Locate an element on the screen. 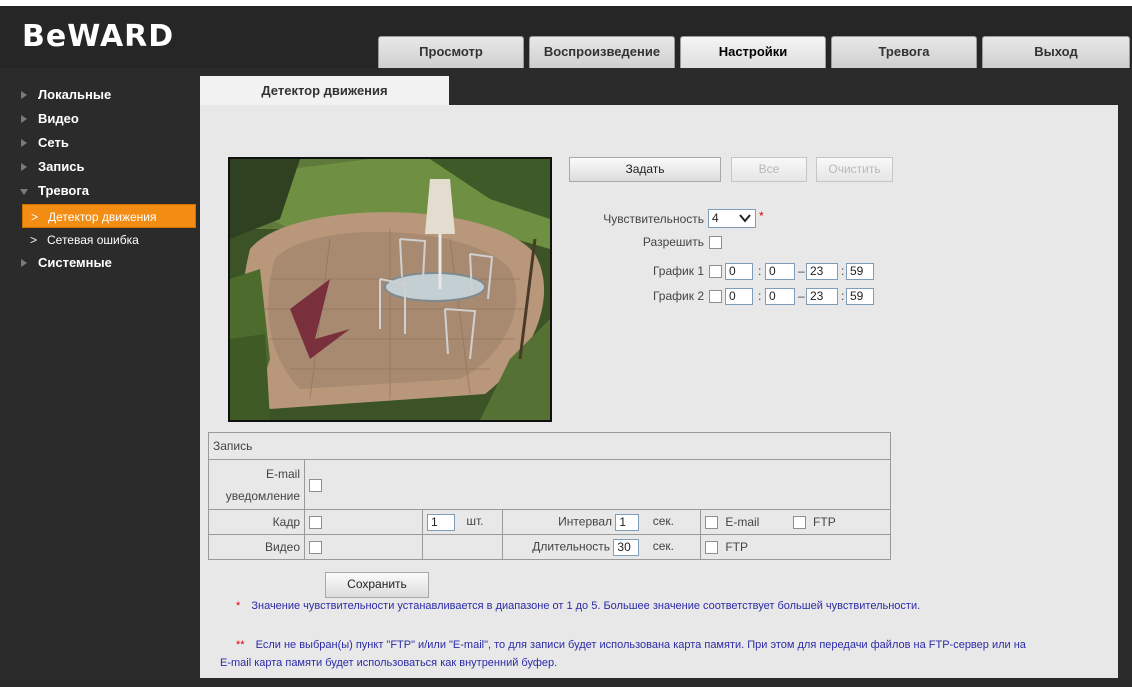 The image size is (1132, 687). save-button: Сохранить is located at coordinates (377, 585).